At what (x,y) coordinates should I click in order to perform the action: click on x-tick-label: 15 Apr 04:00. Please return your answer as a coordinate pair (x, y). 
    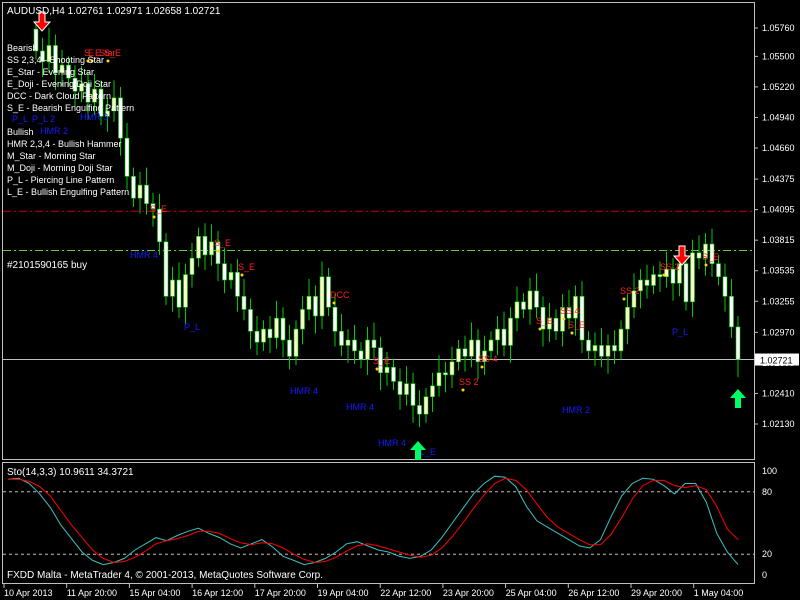
    Looking at the image, I should click on (154, 593).